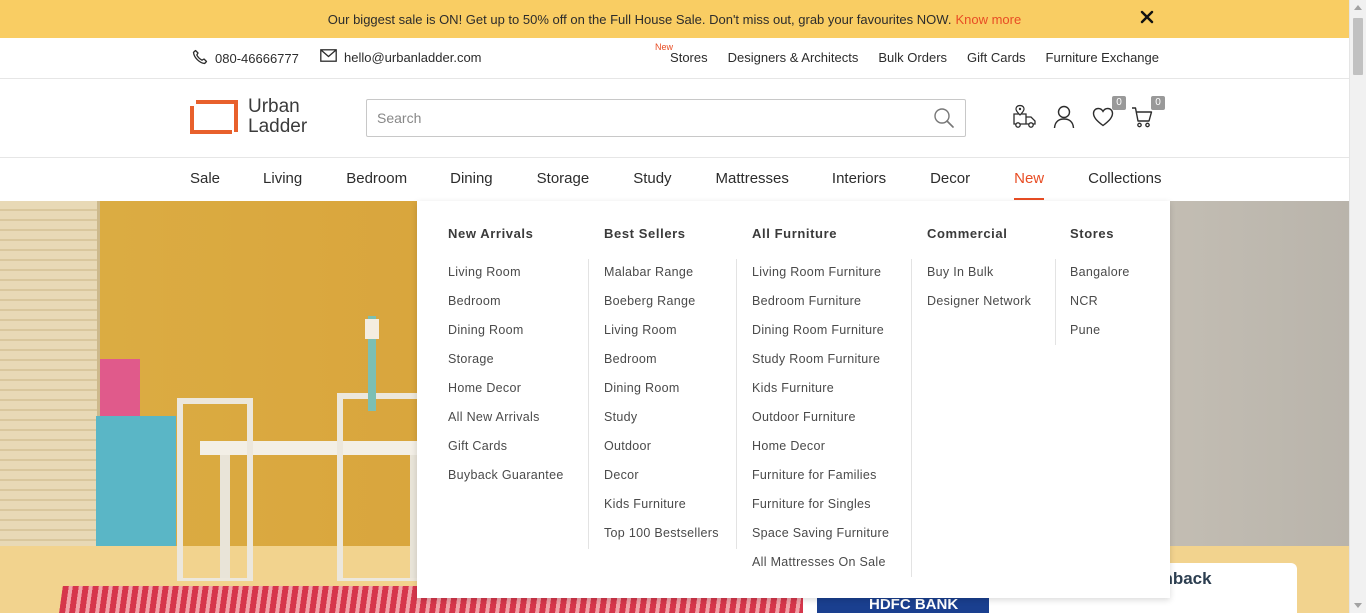 Image resolution: width=1366 pixels, height=613 pixels. I want to click on menu-column-title: Stores, so click(1092, 233).